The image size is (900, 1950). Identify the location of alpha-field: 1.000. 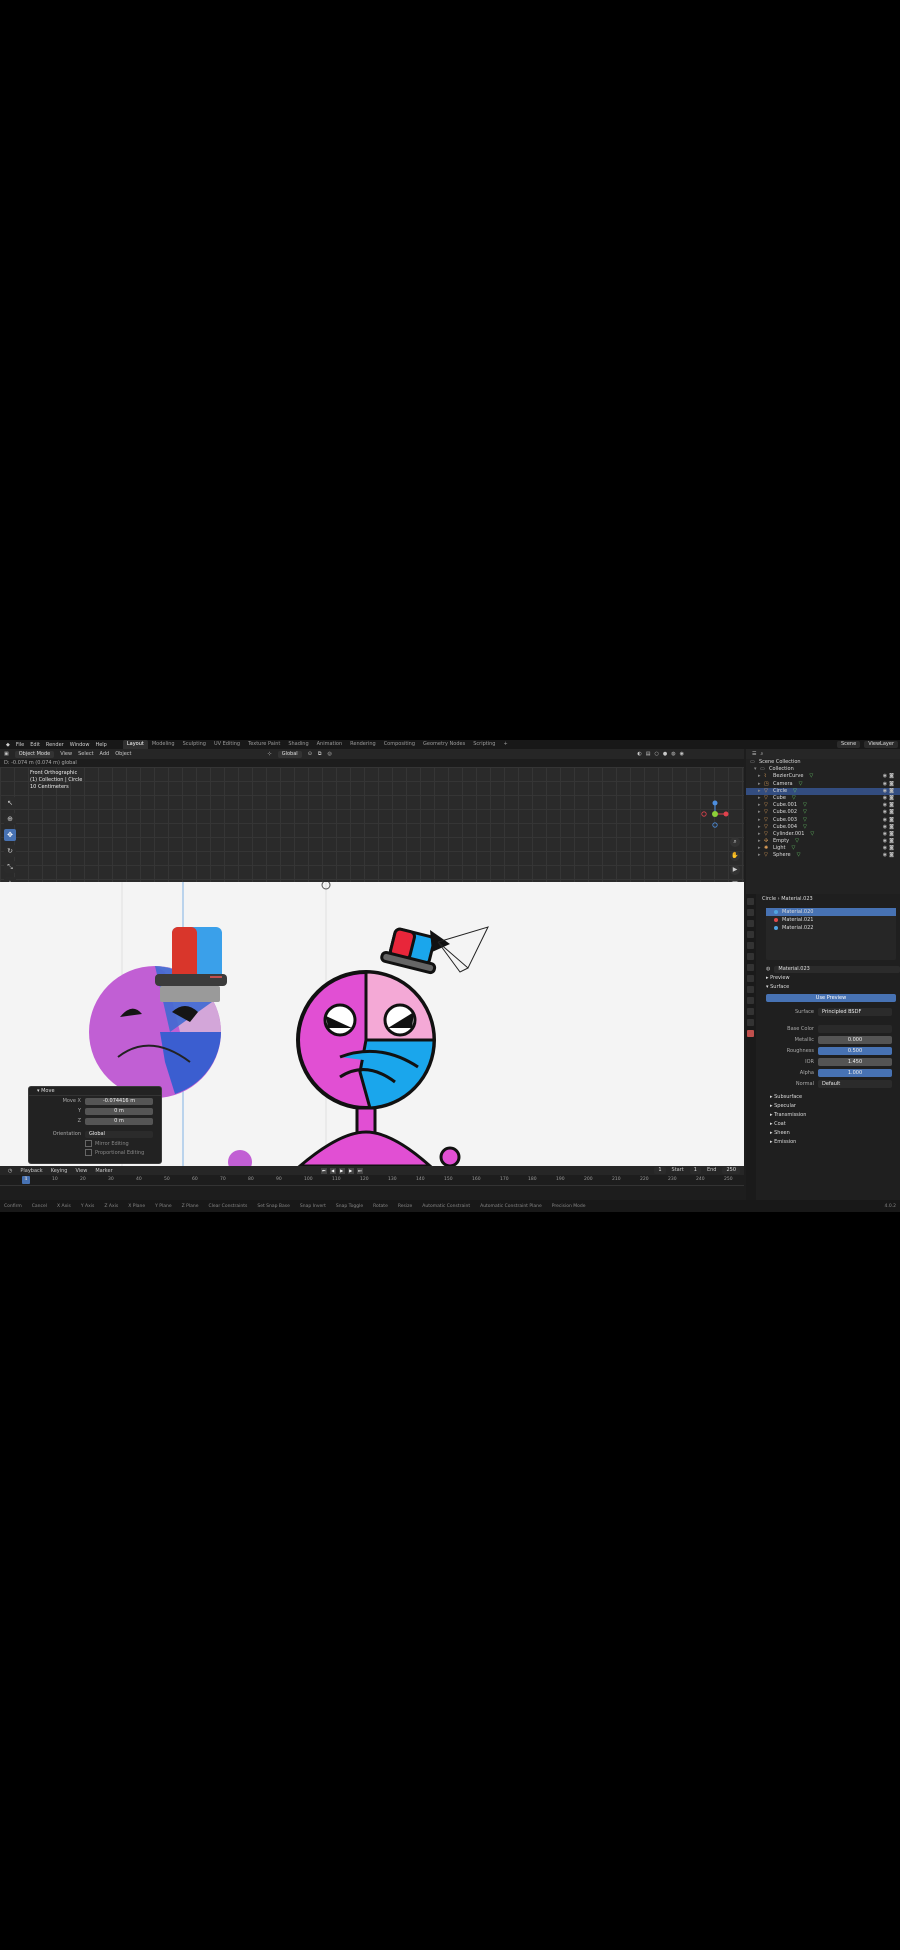
(855, 1072).